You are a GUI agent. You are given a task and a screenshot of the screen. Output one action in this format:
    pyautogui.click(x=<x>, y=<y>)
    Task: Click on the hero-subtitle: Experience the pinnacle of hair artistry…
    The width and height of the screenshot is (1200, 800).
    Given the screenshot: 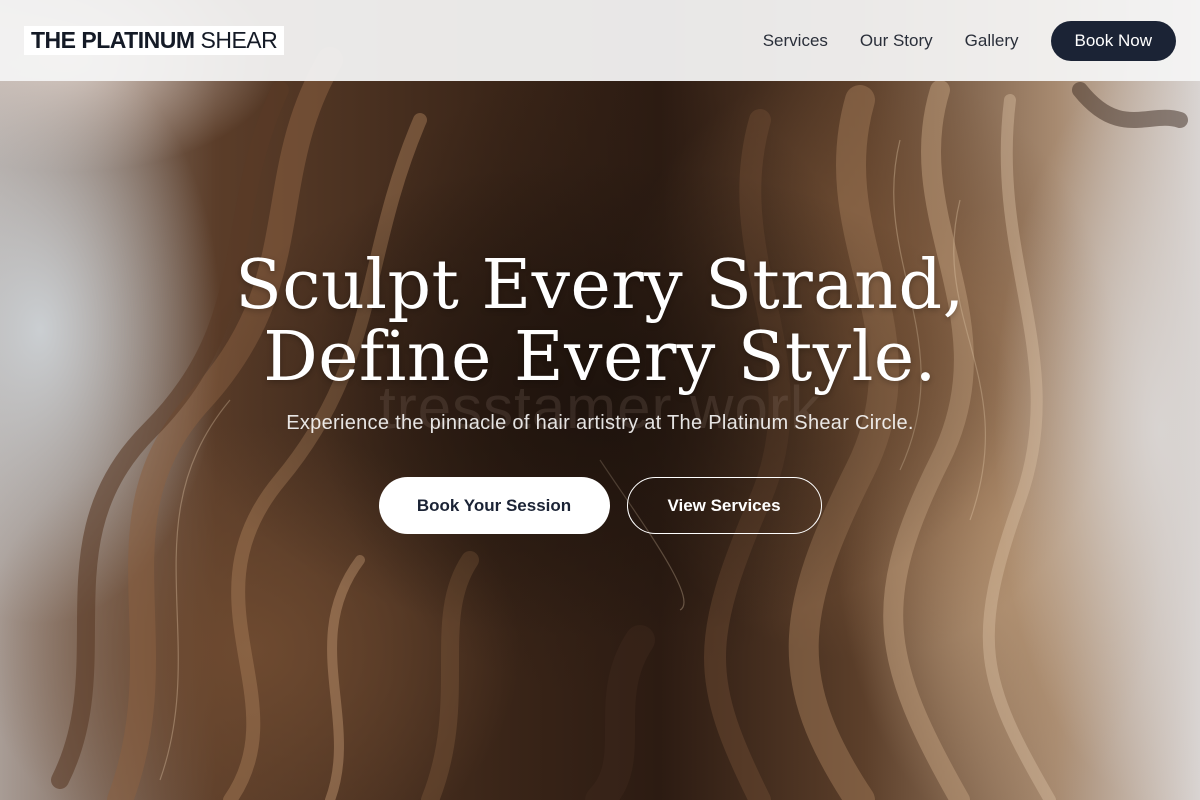 What is the action you would take?
    pyautogui.click(x=600, y=423)
    